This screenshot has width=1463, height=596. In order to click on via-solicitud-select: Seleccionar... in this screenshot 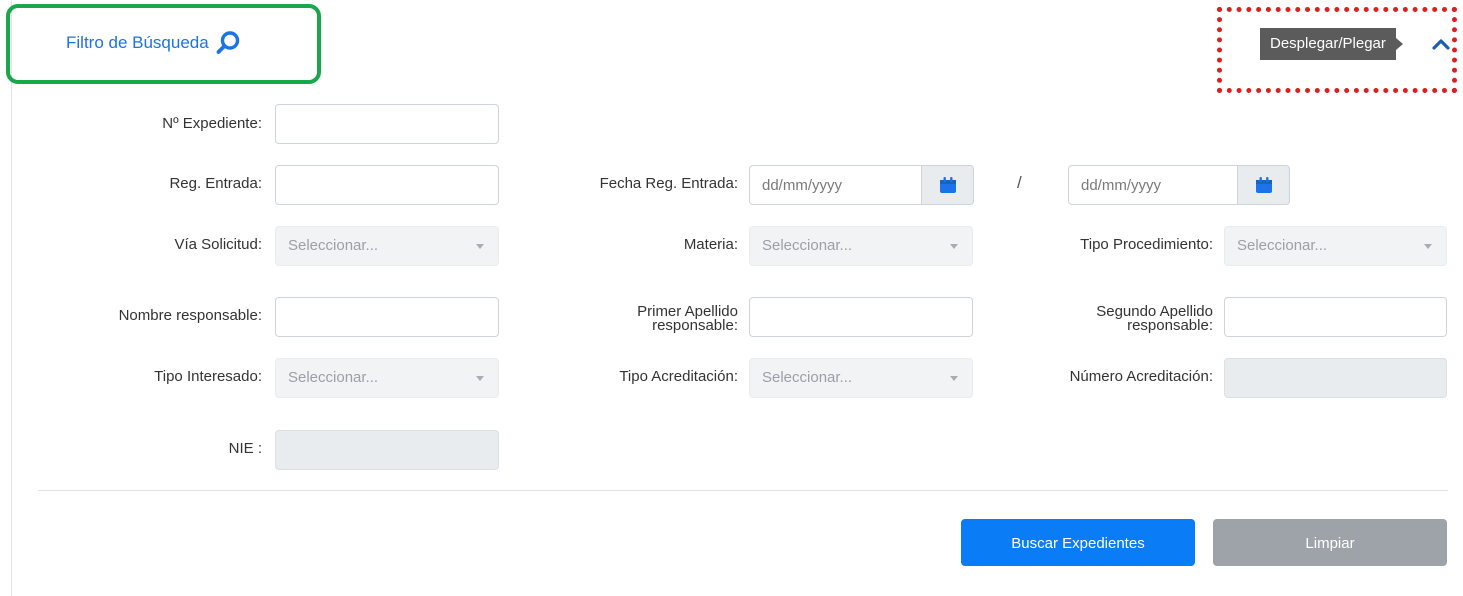, I will do `click(387, 246)`.